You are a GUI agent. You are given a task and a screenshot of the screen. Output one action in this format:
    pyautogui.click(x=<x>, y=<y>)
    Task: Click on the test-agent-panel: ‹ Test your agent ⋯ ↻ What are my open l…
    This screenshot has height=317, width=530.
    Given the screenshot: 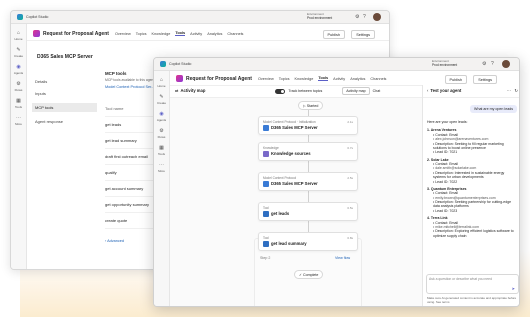 What is the action you would take?
    pyautogui.click(x=470, y=195)
    